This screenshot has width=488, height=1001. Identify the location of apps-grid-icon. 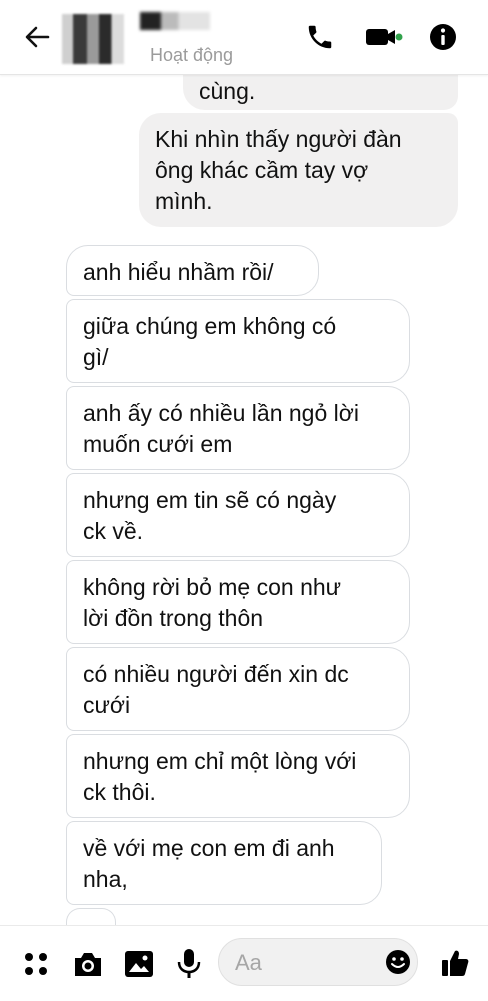
(36, 964).